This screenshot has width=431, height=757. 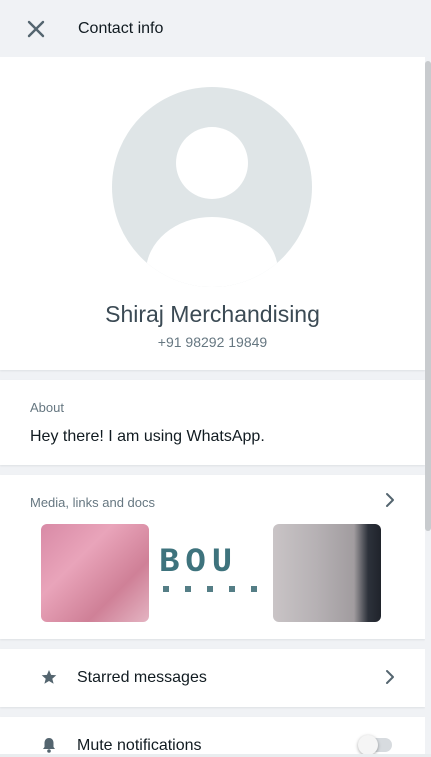 What do you see at coordinates (92, 502) in the screenshot?
I see `media-label: Media, links and docs` at bounding box center [92, 502].